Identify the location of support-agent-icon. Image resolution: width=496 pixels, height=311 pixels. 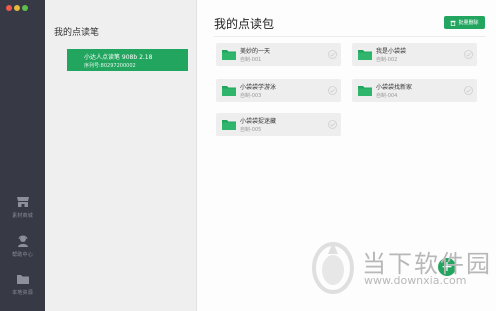
(22, 241).